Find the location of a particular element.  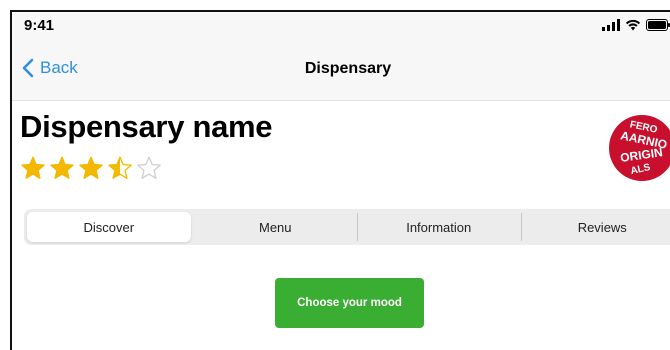

status-bar: 9:41 is located at coordinates (341, 26).